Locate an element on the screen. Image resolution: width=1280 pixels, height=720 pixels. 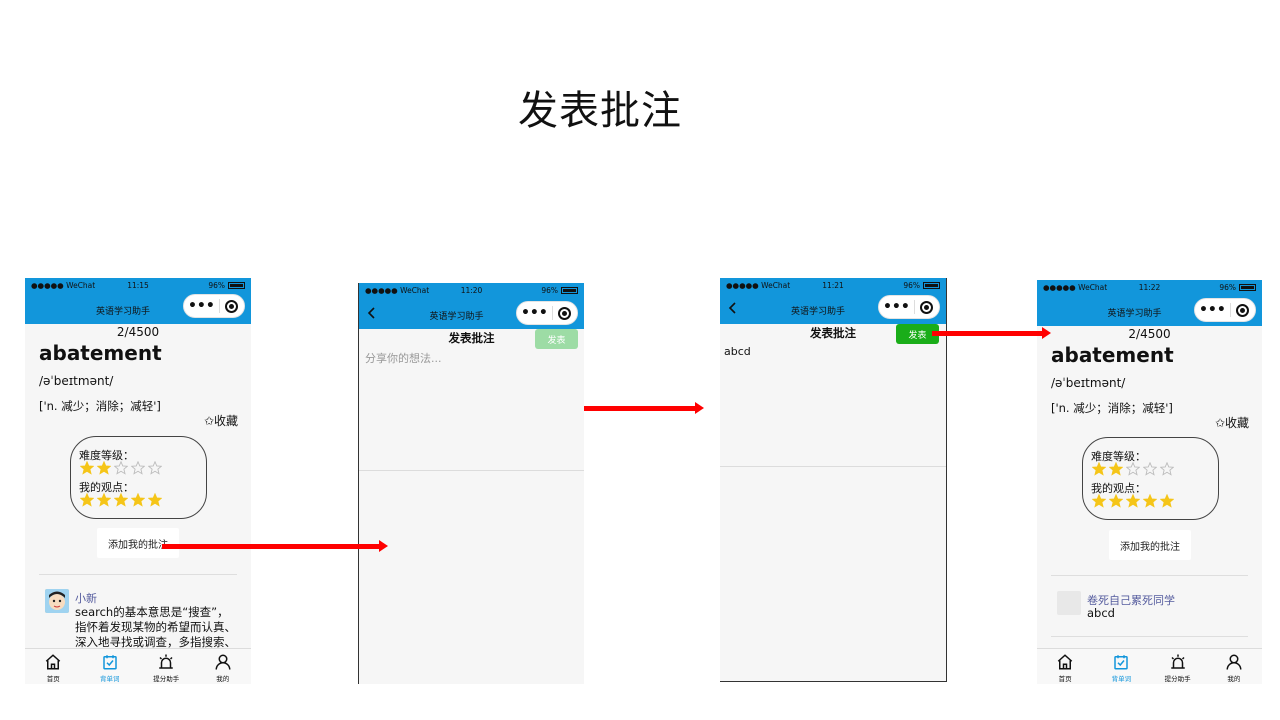
tab-label: 我的 is located at coordinates (223, 679).